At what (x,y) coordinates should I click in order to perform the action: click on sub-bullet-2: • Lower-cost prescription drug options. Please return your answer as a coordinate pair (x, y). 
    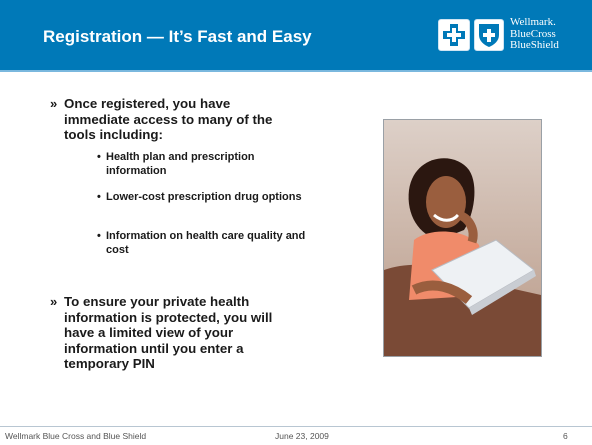
    Looking at the image, I should click on (206, 198).